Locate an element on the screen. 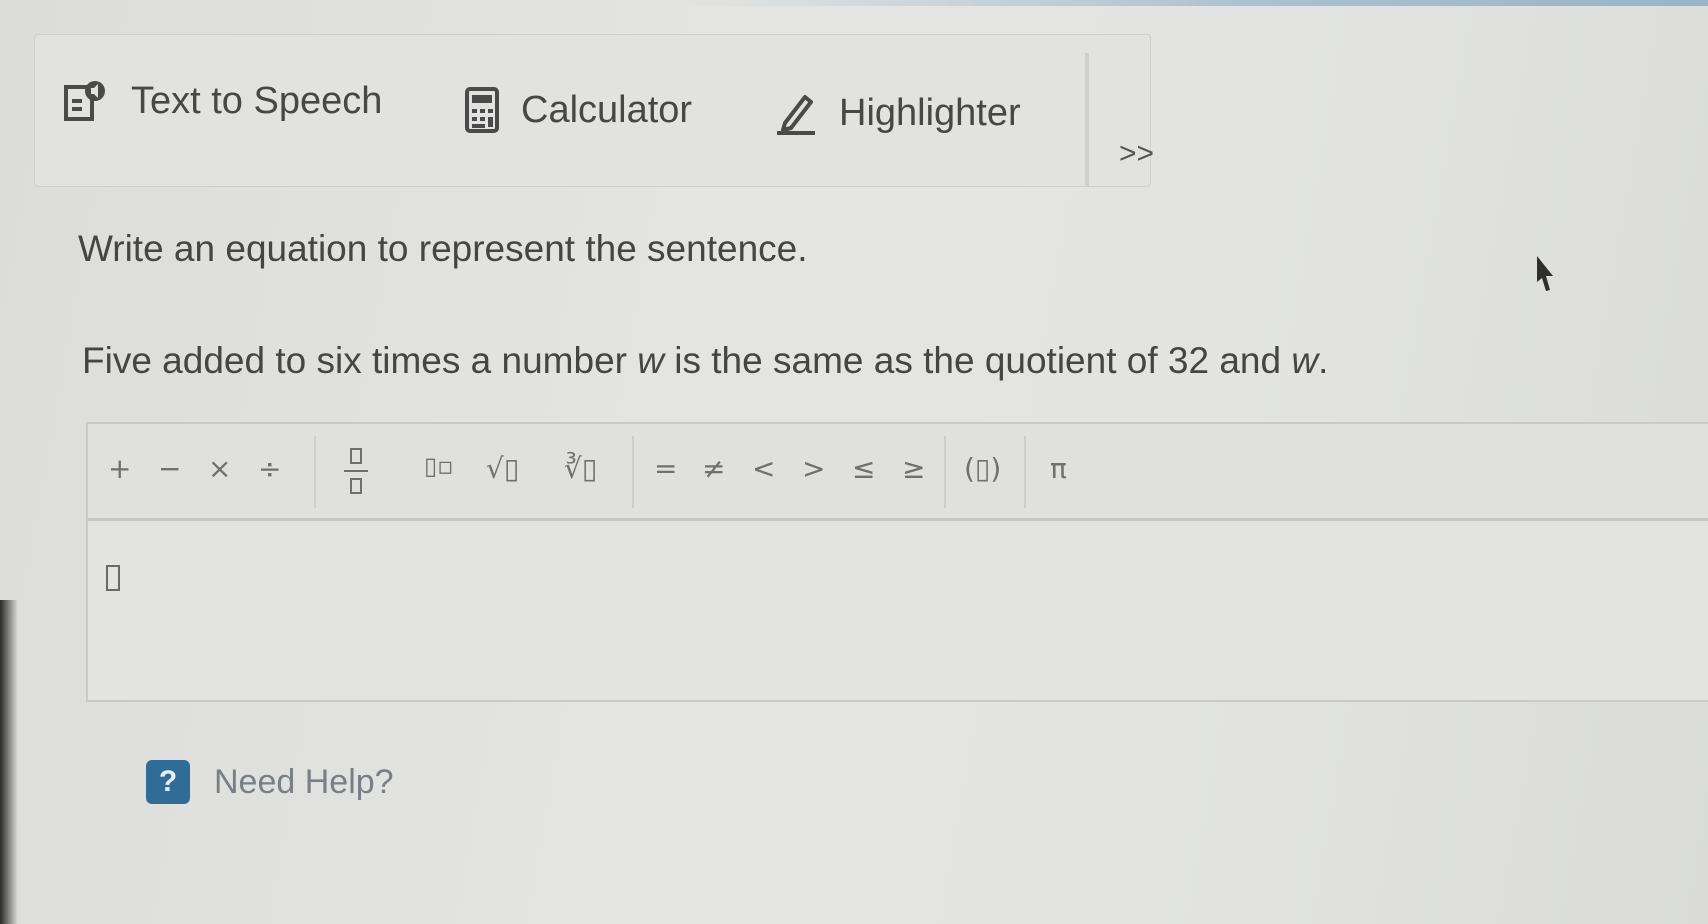  sentence-end: . is located at coordinates (1323, 360).